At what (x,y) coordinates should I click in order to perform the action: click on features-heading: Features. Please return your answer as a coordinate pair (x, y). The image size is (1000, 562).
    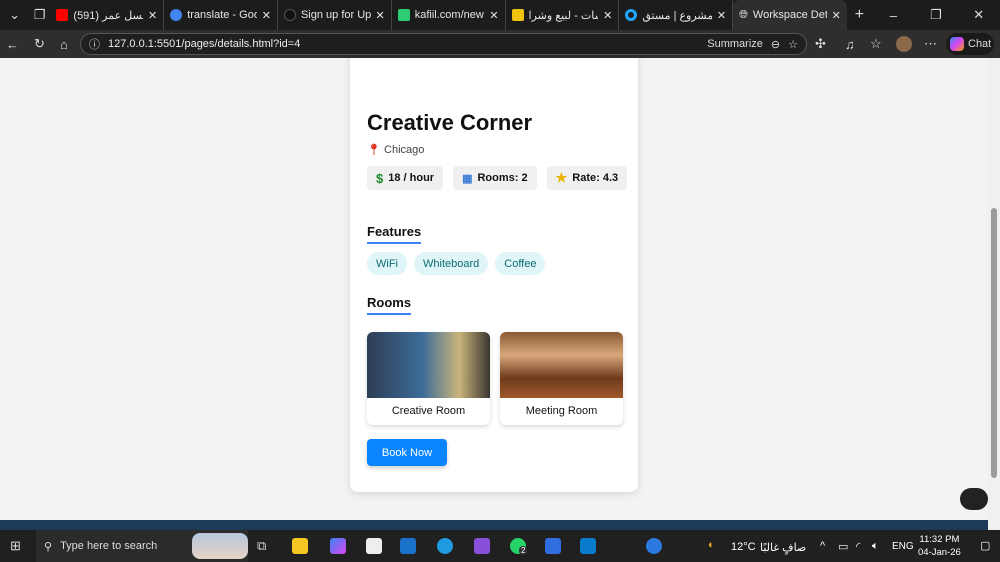
    Looking at the image, I should click on (394, 234).